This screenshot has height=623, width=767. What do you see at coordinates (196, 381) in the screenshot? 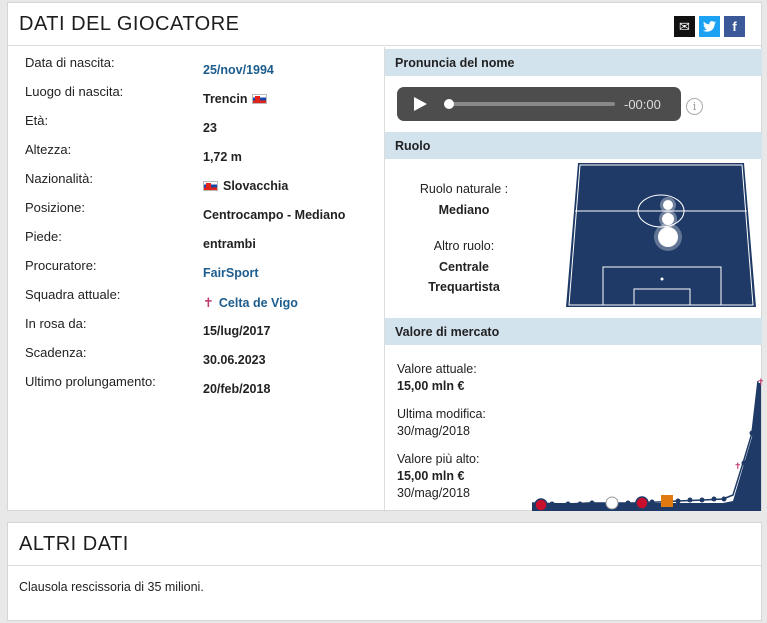
I see `info-row: Ultimo prolungamento: 20/feb/2018` at bounding box center [196, 381].